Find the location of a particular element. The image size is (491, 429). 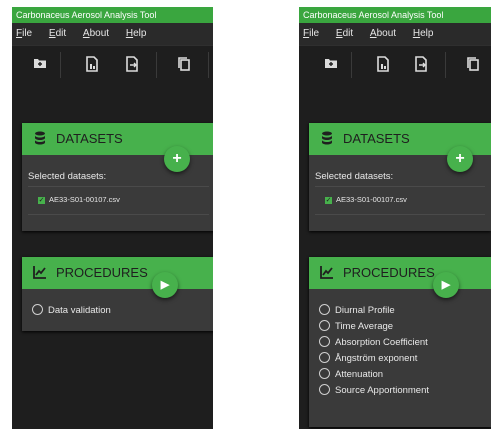

procedure-option: Absorption Coefficient is located at coordinates (374, 343).